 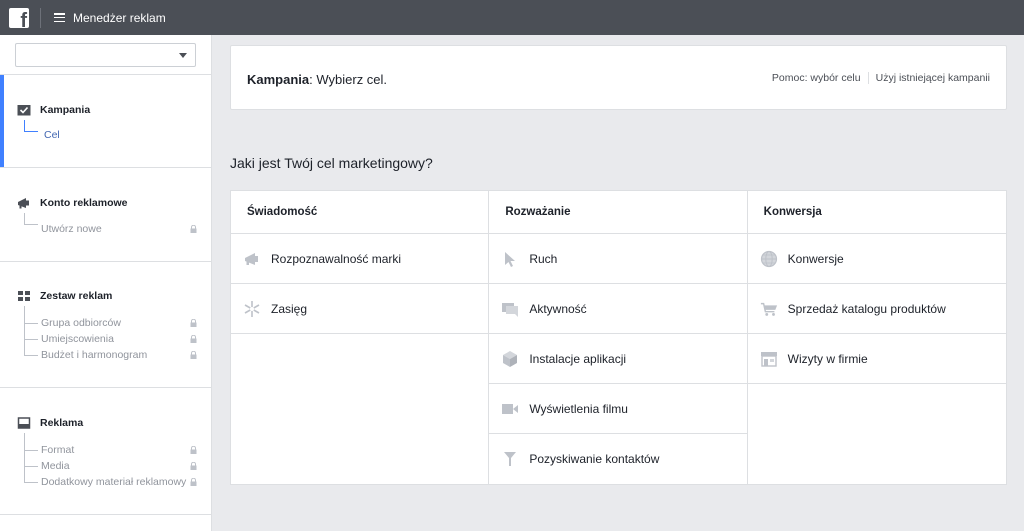 I want to click on objective-label: Aktywność, so click(x=558, y=308).